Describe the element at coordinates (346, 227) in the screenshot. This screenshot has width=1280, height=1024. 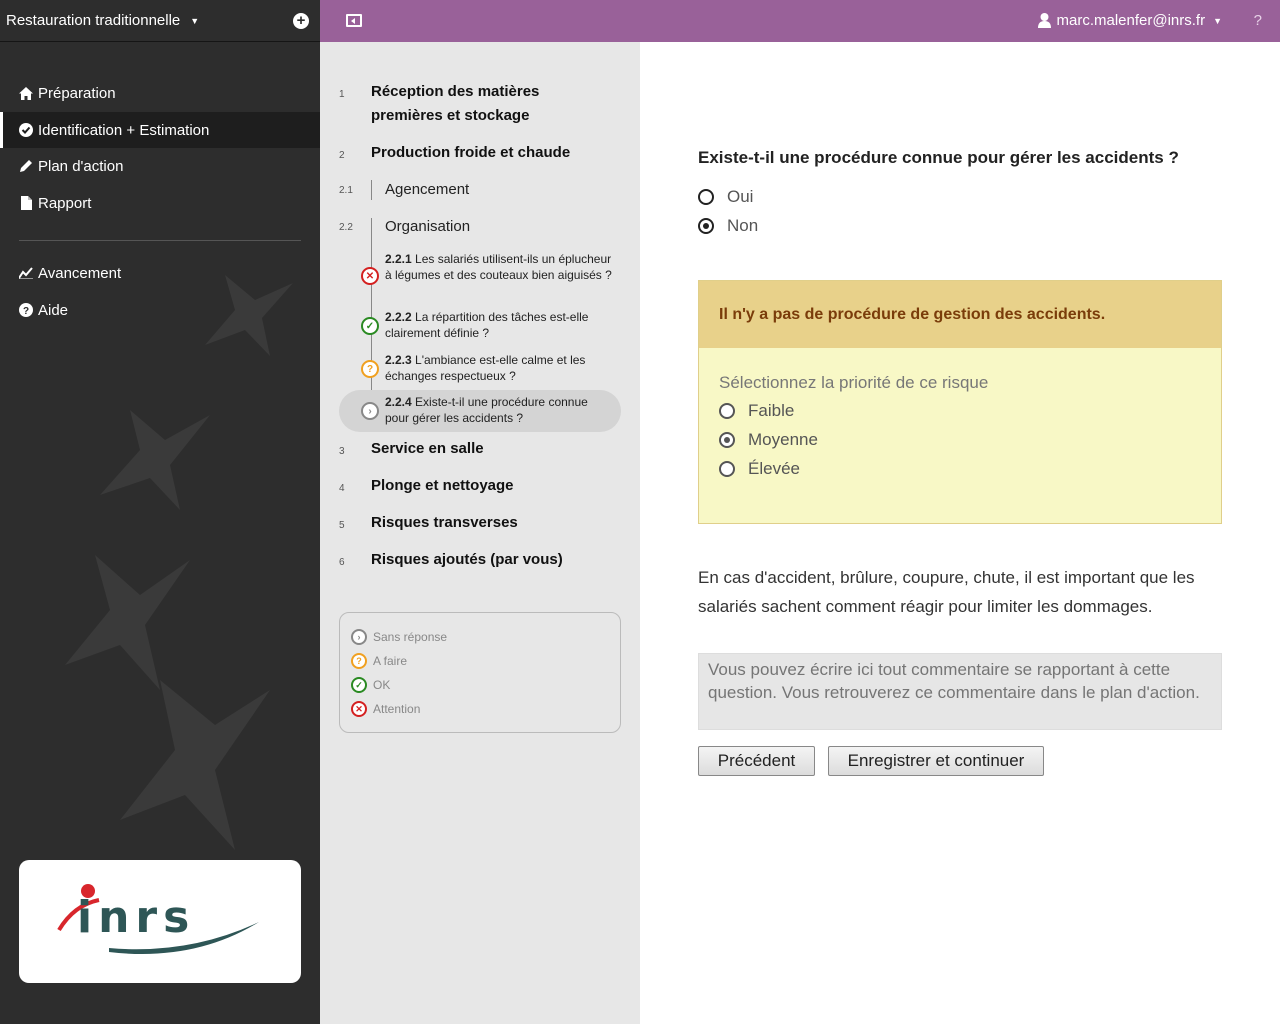
I see `submodule-number: 2.2` at that location.